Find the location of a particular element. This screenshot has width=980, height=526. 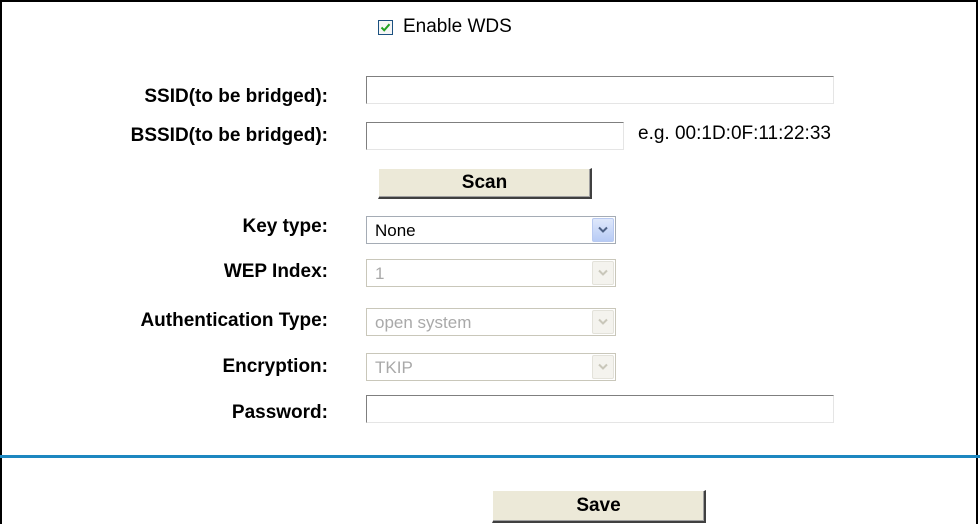

wep-index-select: 1 is located at coordinates (491, 273).